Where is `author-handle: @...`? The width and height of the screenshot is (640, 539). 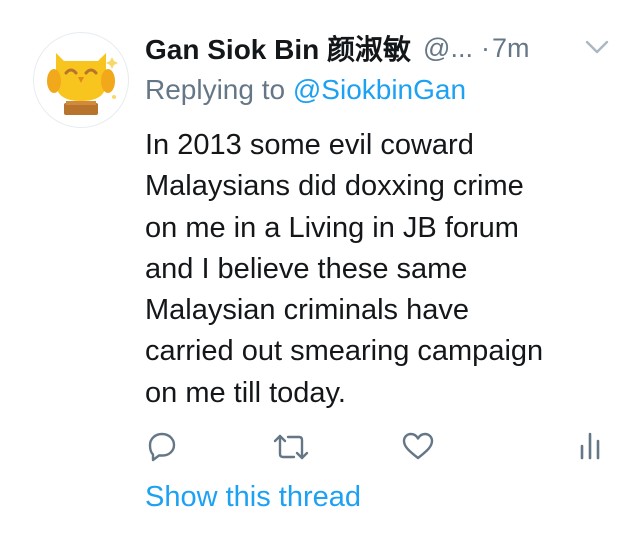
author-handle: @... is located at coordinates (448, 48).